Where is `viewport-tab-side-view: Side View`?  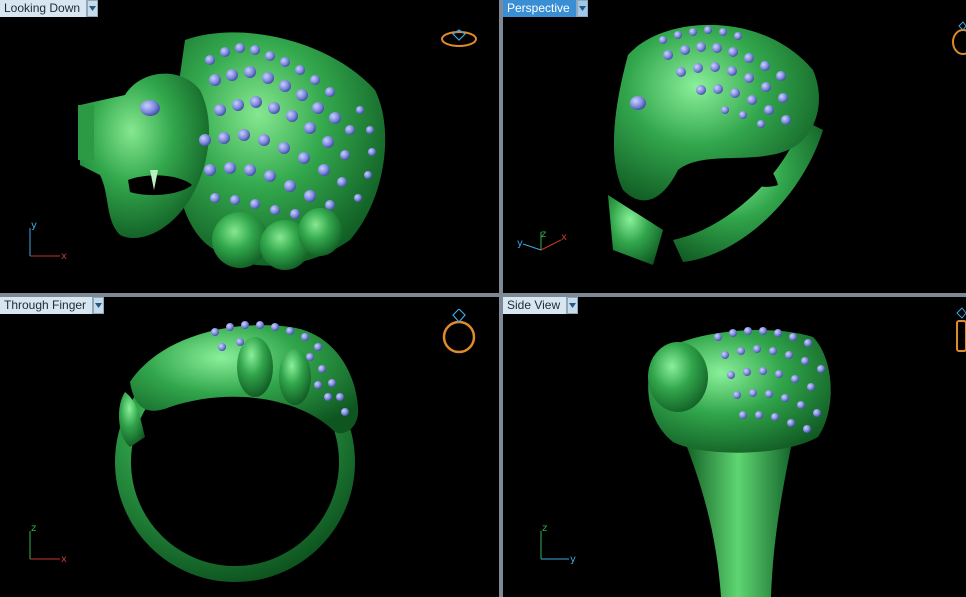 viewport-tab-side-view: Side View is located at coordinates (541, 305).